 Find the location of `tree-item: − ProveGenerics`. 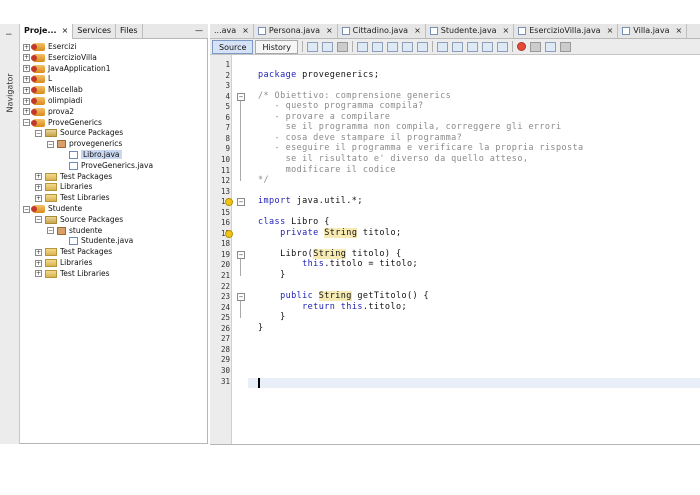

tree-item: − ProveGenerics is located at coordinates (62, 122).